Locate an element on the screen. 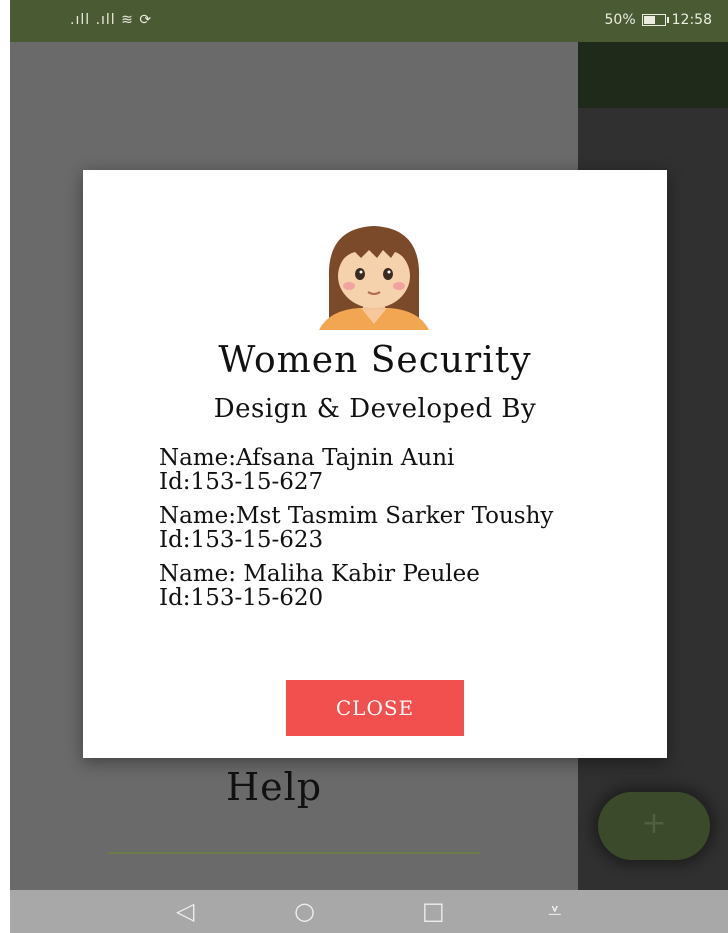 The height and width of the screenshot is (933, 728). status-bar: .ıll .ıll ≋ ⟳ 50% 12:58 is located at coordinates (369, 21).